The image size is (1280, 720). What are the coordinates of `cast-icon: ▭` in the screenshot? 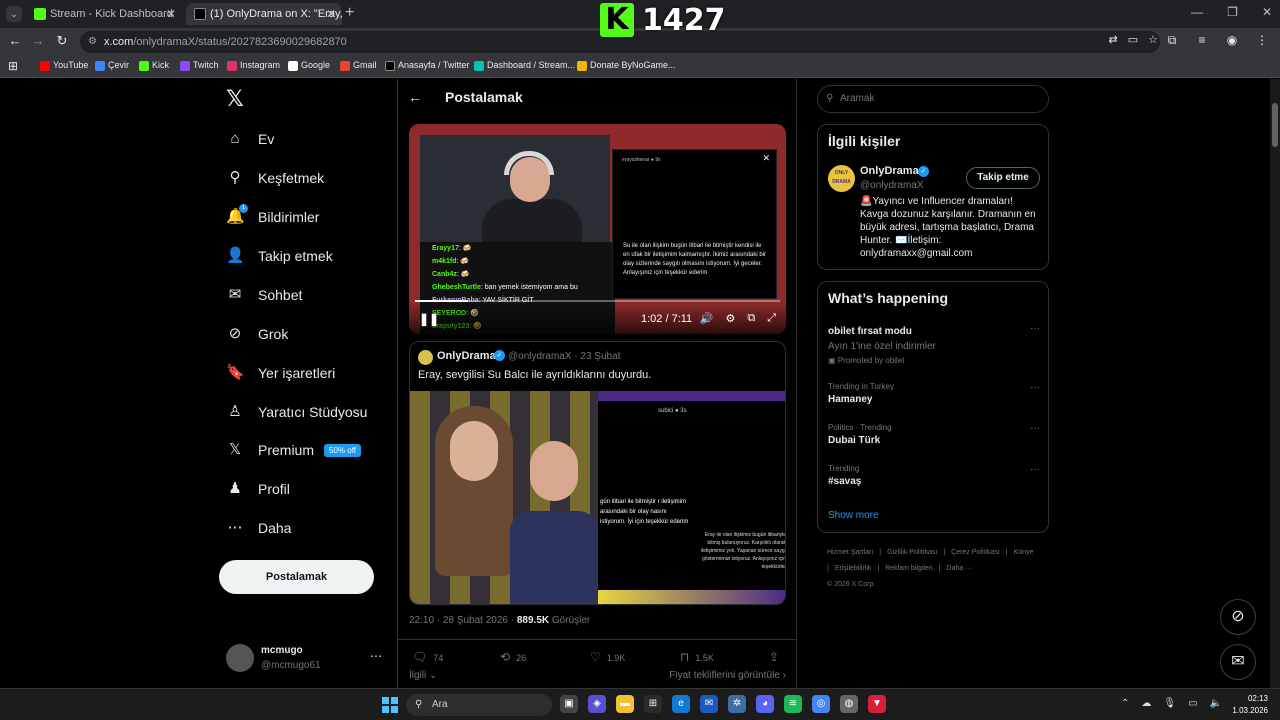 It's located at (1133, 39).